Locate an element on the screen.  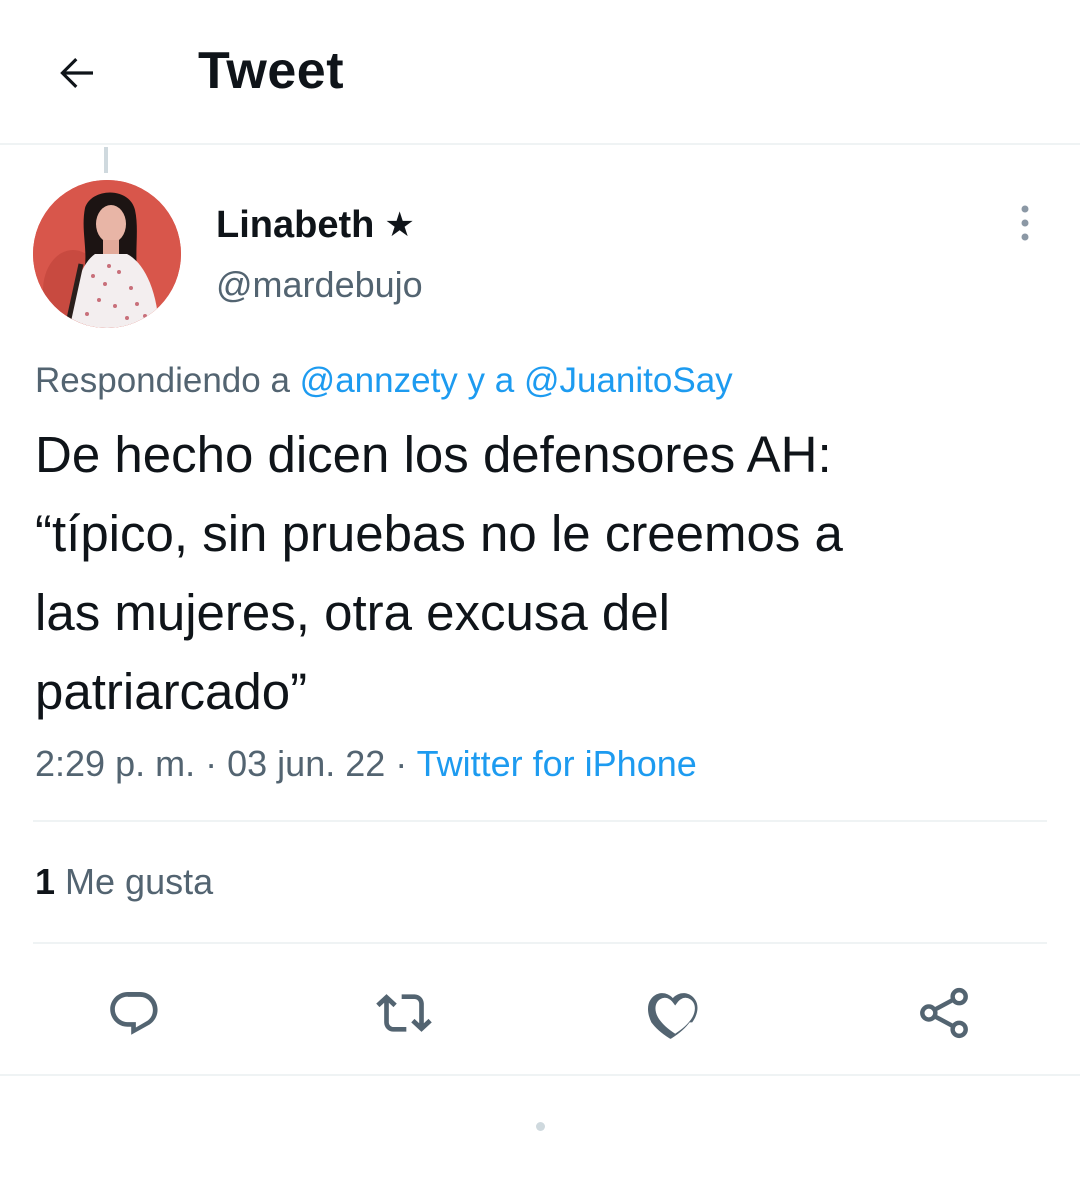
retweet-button is located at coordinates (404, 1013).